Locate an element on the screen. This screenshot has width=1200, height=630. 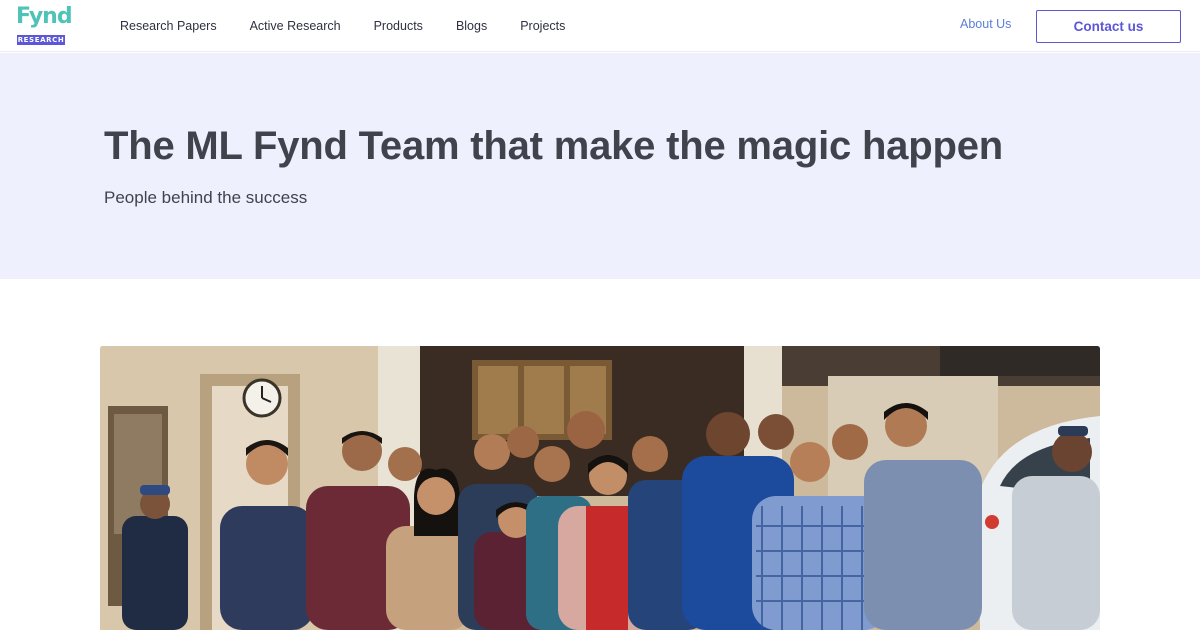
nav-item-products: Products is located at coordinates (398, 26).